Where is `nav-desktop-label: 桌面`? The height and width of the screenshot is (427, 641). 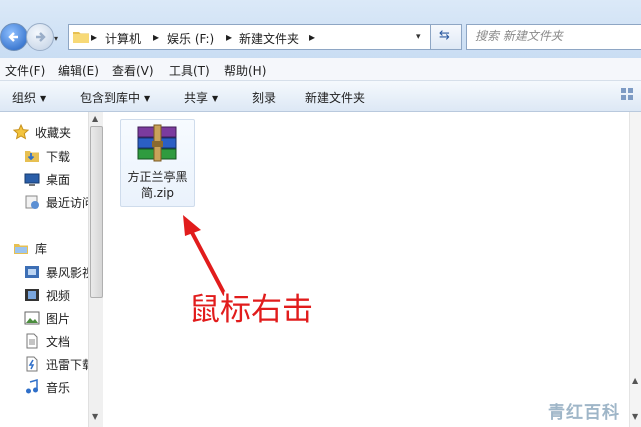
nav-desktop-label: 桌面 is located at coordinates (58, 180).